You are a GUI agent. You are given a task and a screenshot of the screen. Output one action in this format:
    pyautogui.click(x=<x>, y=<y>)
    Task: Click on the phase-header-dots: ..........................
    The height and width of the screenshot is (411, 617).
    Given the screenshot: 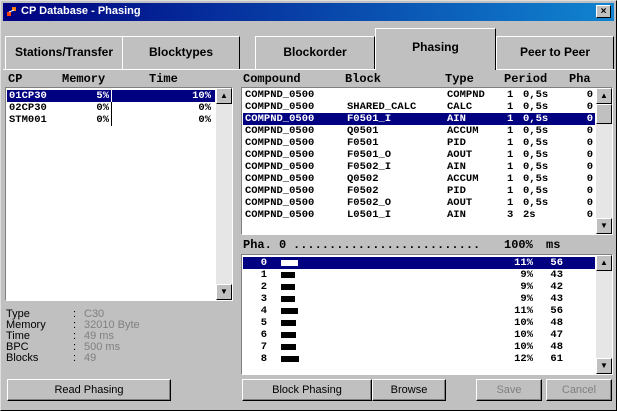 What is the action you would take?
    pyautogui.click(x=387, y=245)
    